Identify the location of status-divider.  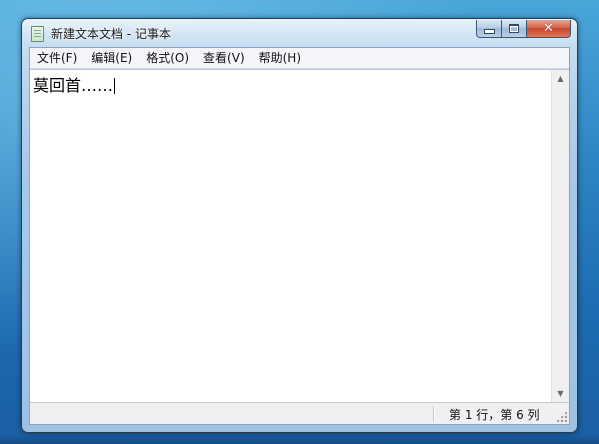
(433, 414).